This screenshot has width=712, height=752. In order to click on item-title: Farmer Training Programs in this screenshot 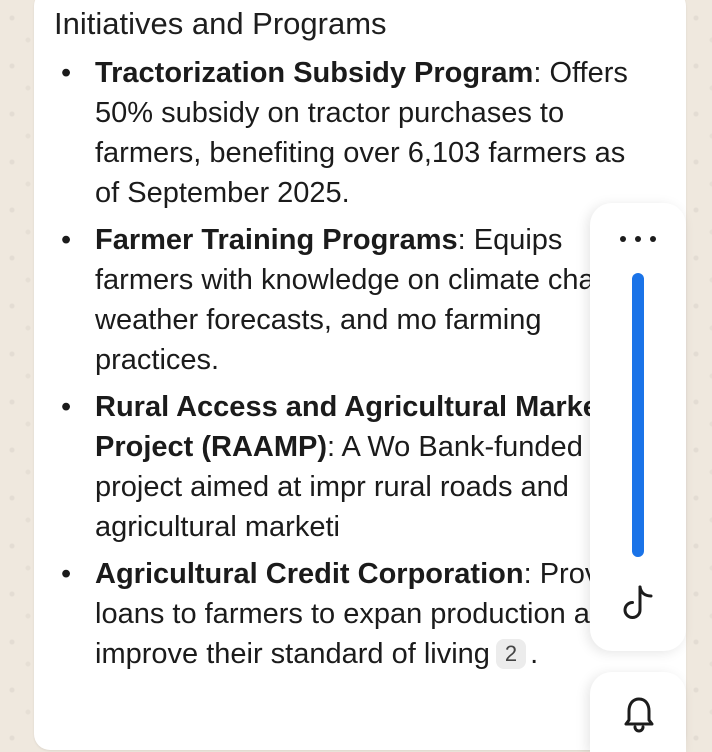, I will do `click(276, 240)`.